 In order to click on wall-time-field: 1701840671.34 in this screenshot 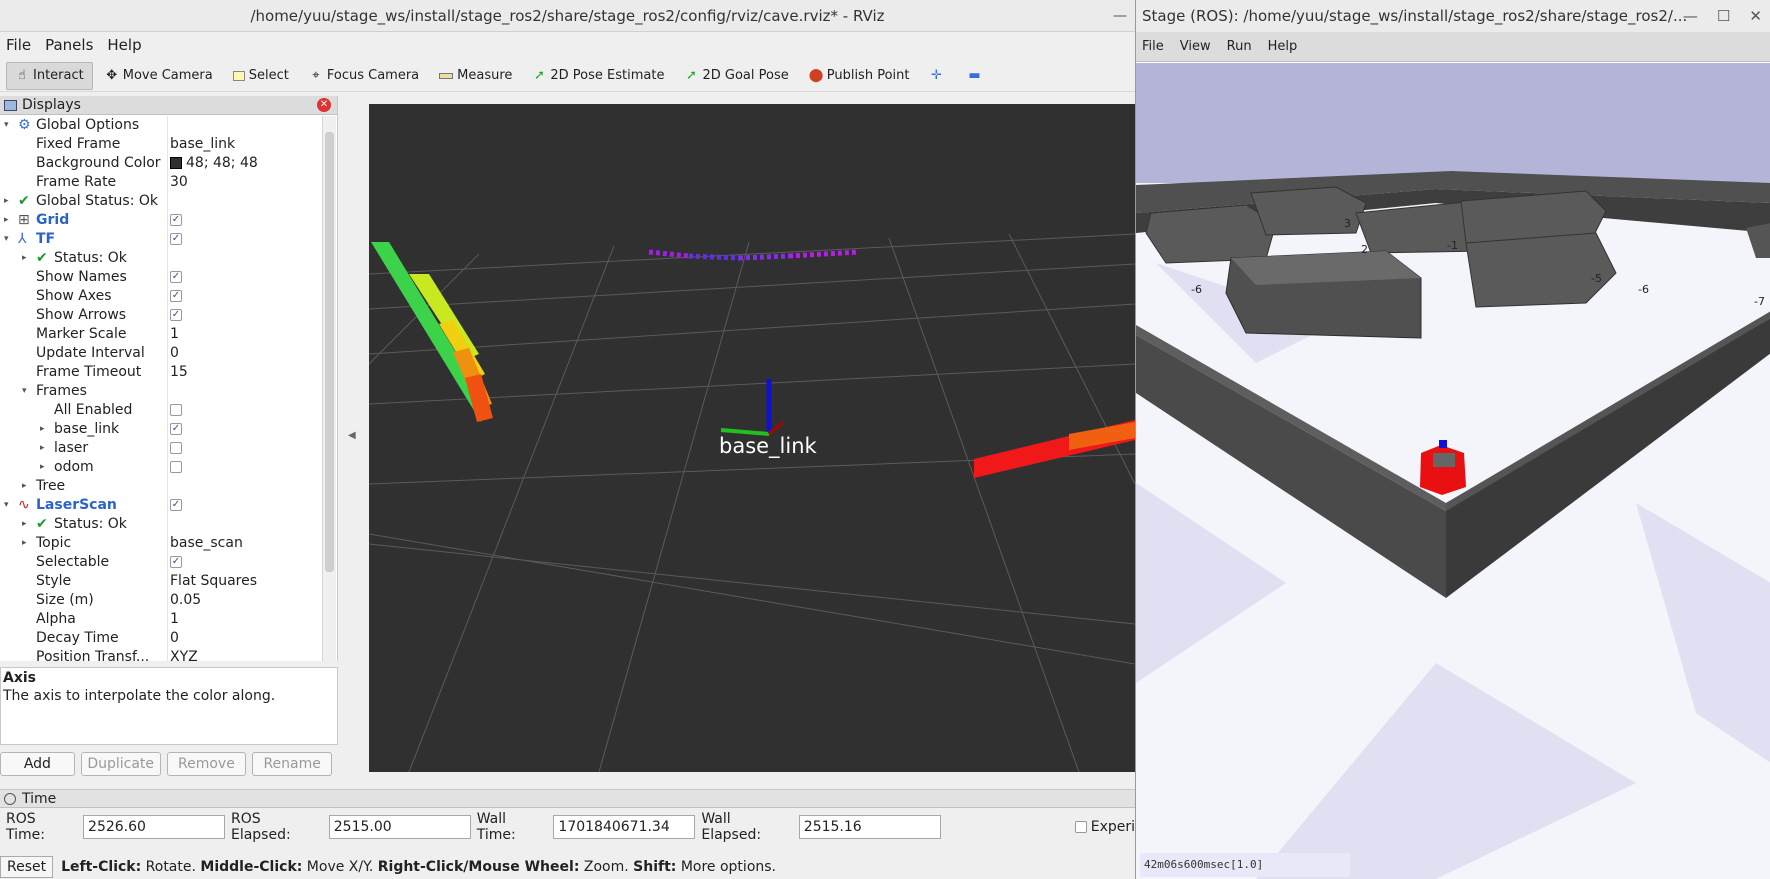, I will do `click(624, 827)`.